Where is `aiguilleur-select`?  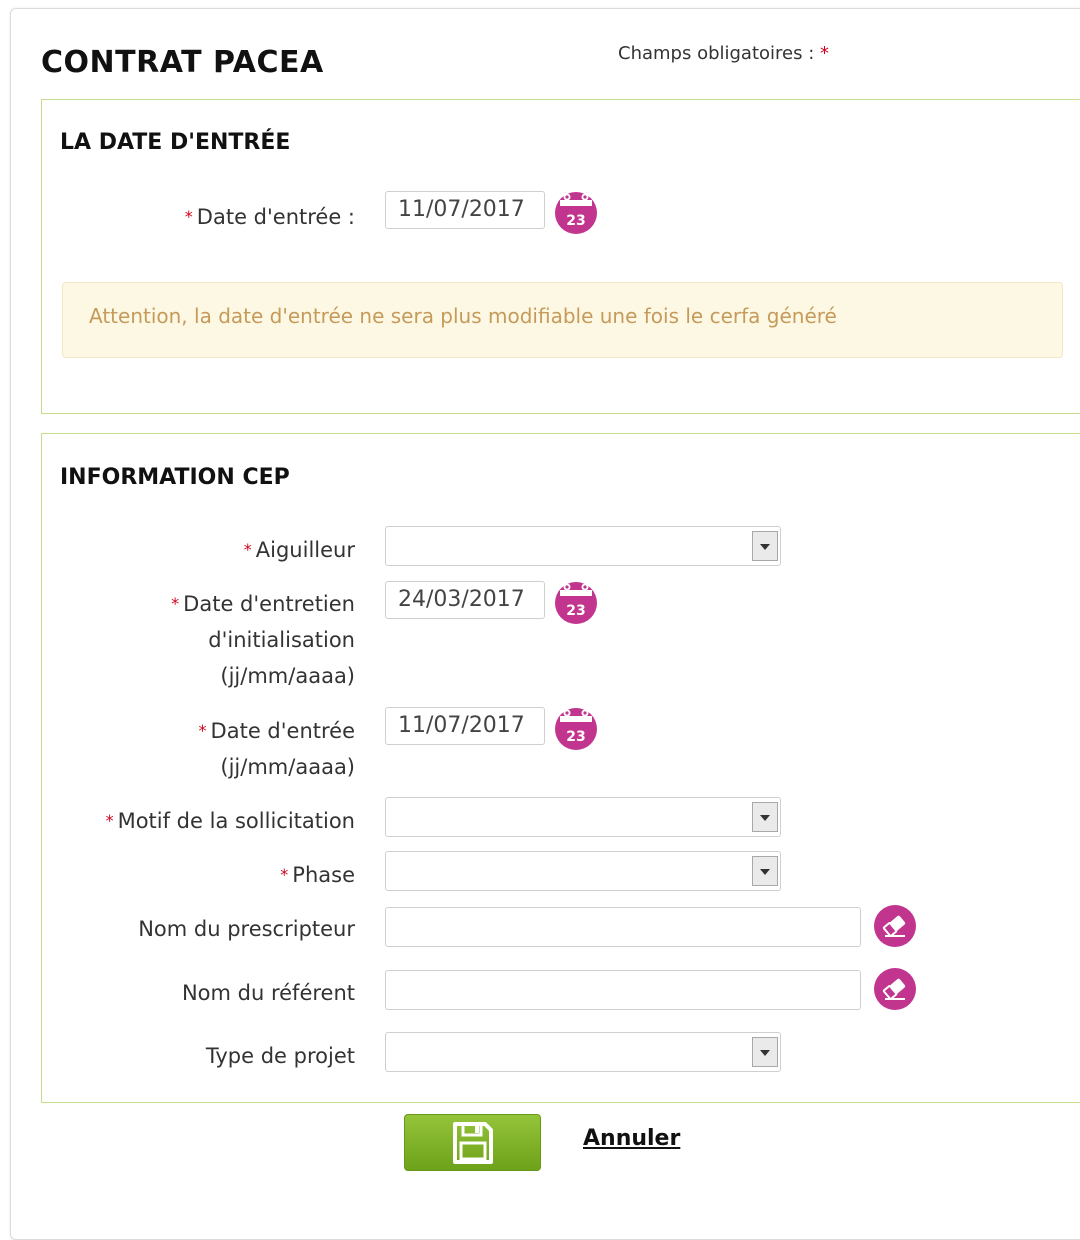
aiguilleur-select is located at coordinates (583, 546).